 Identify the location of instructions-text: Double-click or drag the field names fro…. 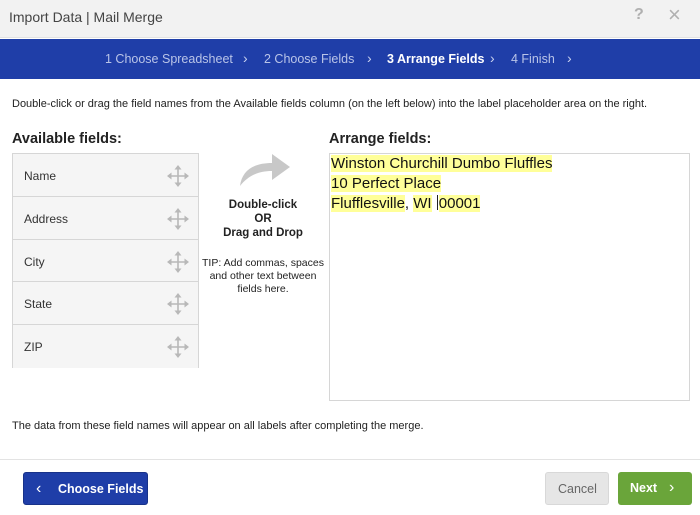
(330, 104).